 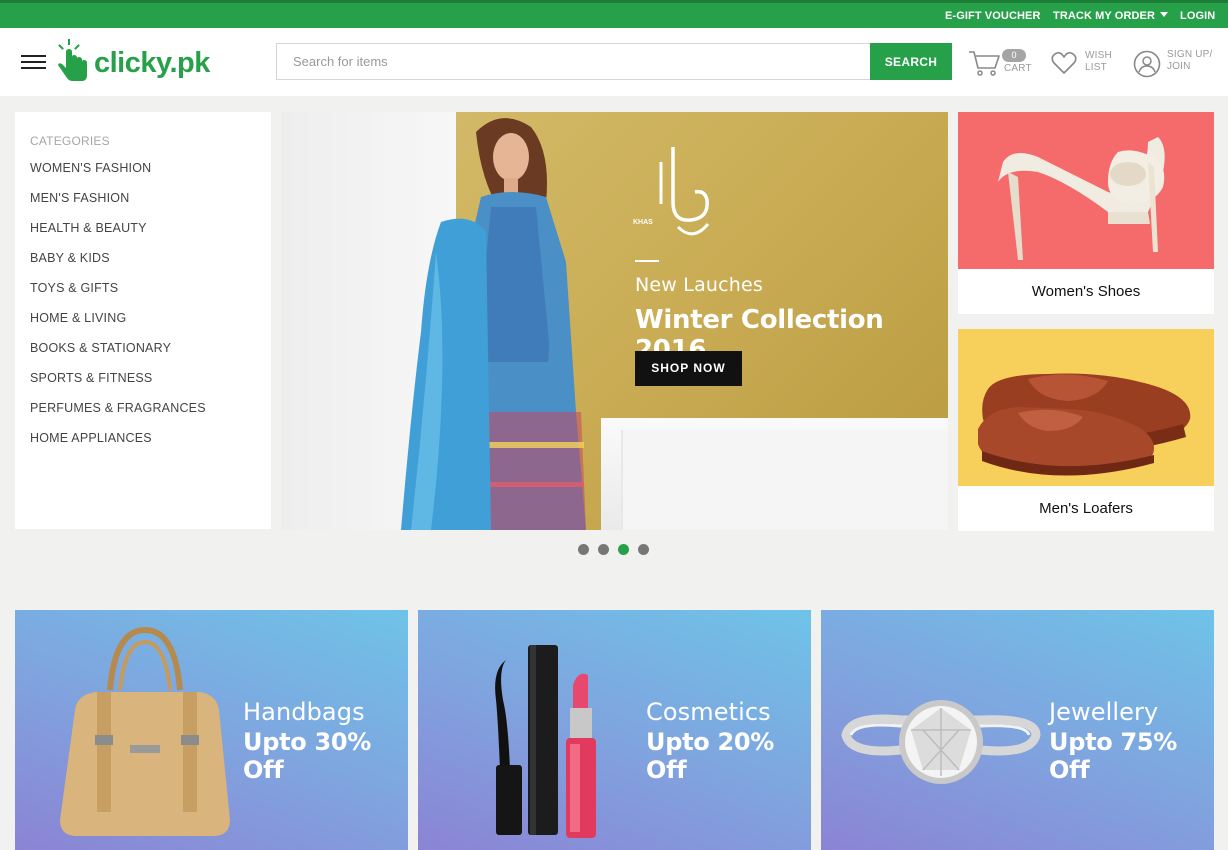 I want to click on signup-button: SIGN UP/ JOIN, so click(x=1175, y=63).